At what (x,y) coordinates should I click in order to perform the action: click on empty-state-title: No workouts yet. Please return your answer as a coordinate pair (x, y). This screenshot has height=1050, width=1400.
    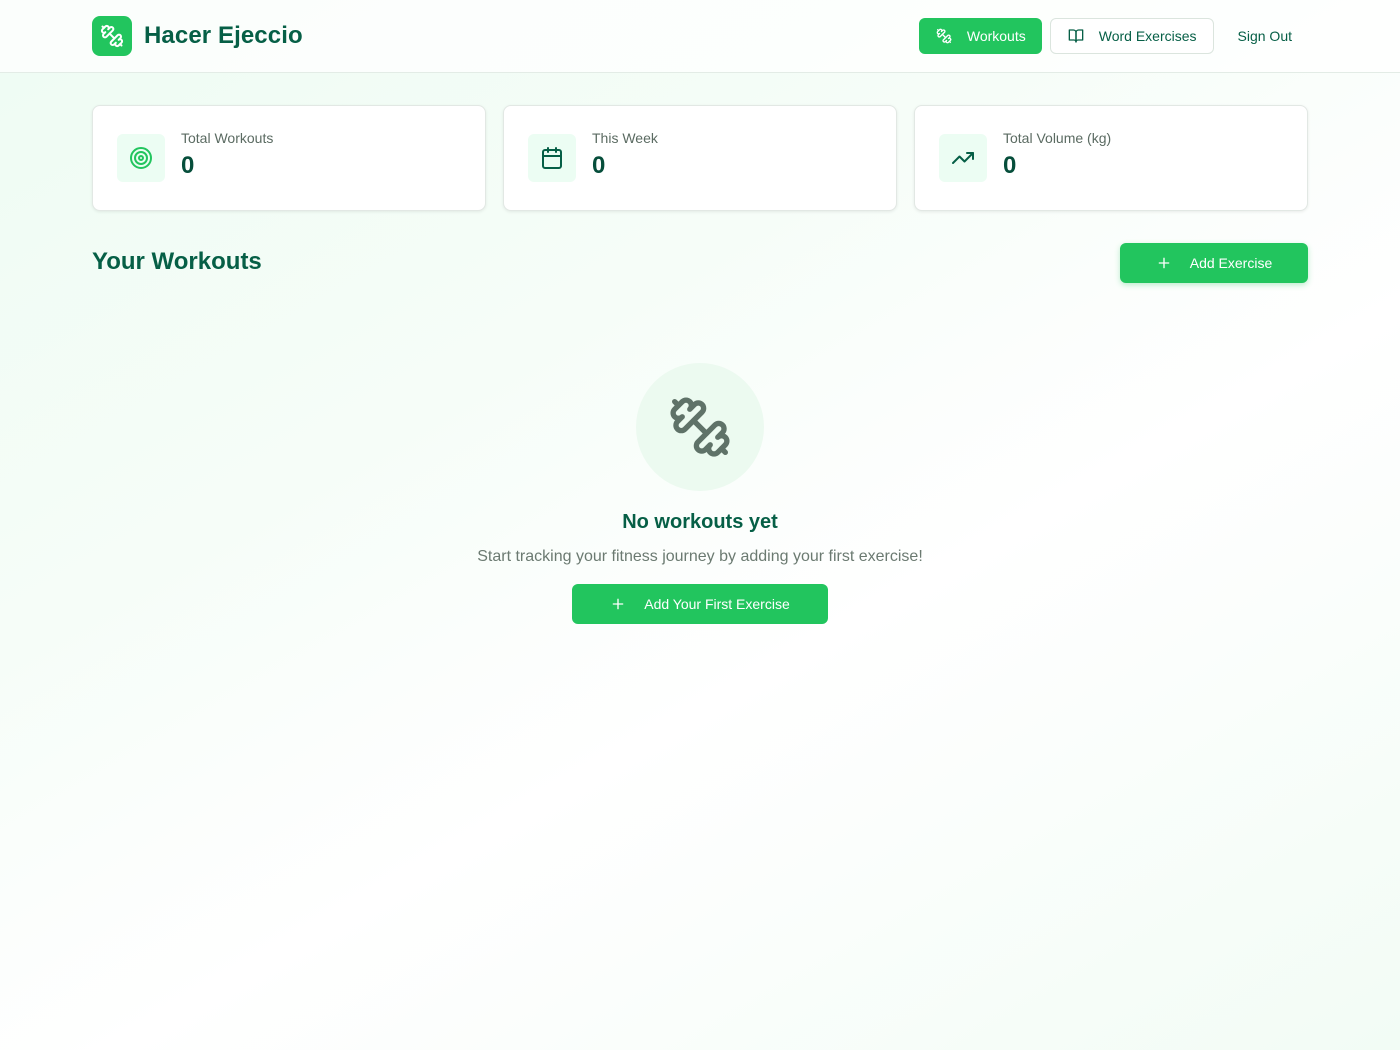
    Looking at the image, I should click on (700, 522).